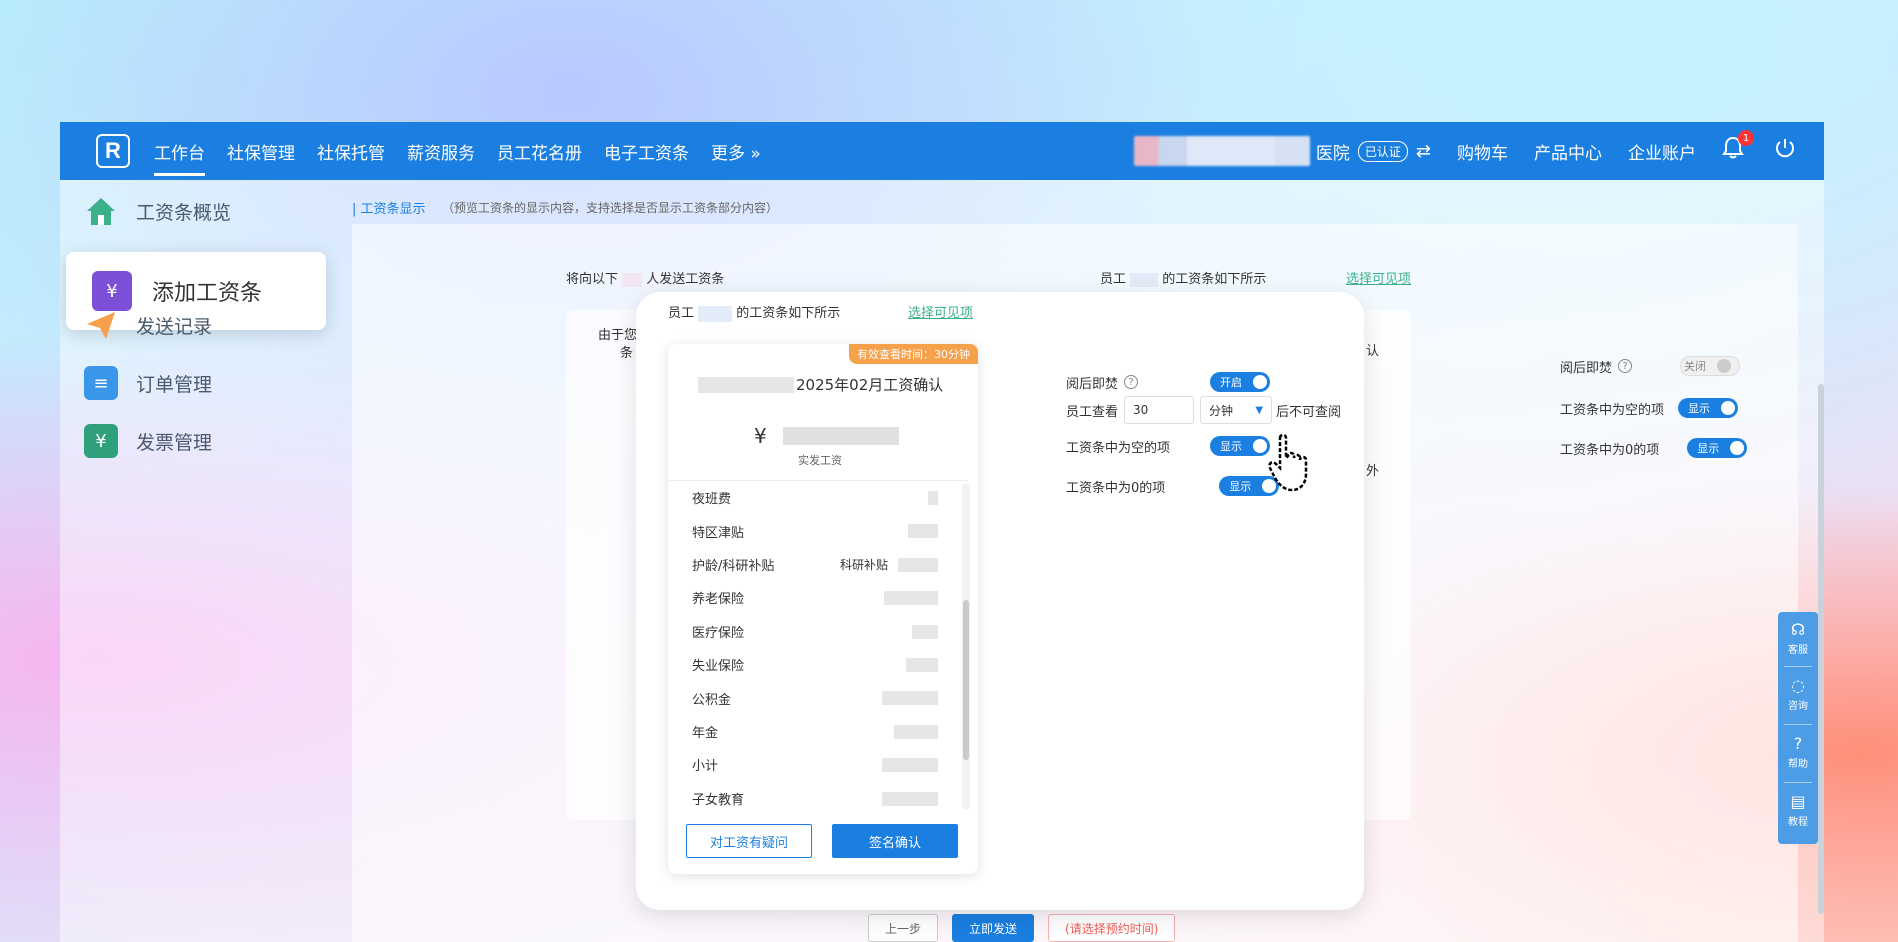 The image size is (1898, 942). I want to click on sidebar-item-invoices: ¥ 发票管理, so click(148, 441).